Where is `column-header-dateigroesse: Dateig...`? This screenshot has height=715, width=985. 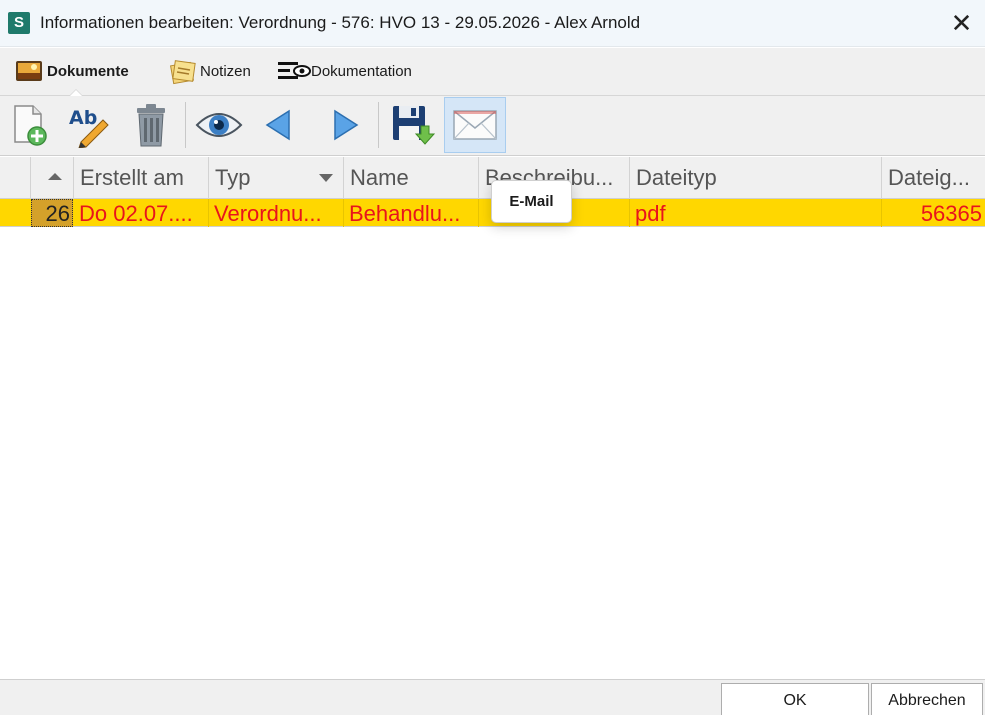 column-header-dateigroesse: Dateig... is located at coordinates (933, 178).